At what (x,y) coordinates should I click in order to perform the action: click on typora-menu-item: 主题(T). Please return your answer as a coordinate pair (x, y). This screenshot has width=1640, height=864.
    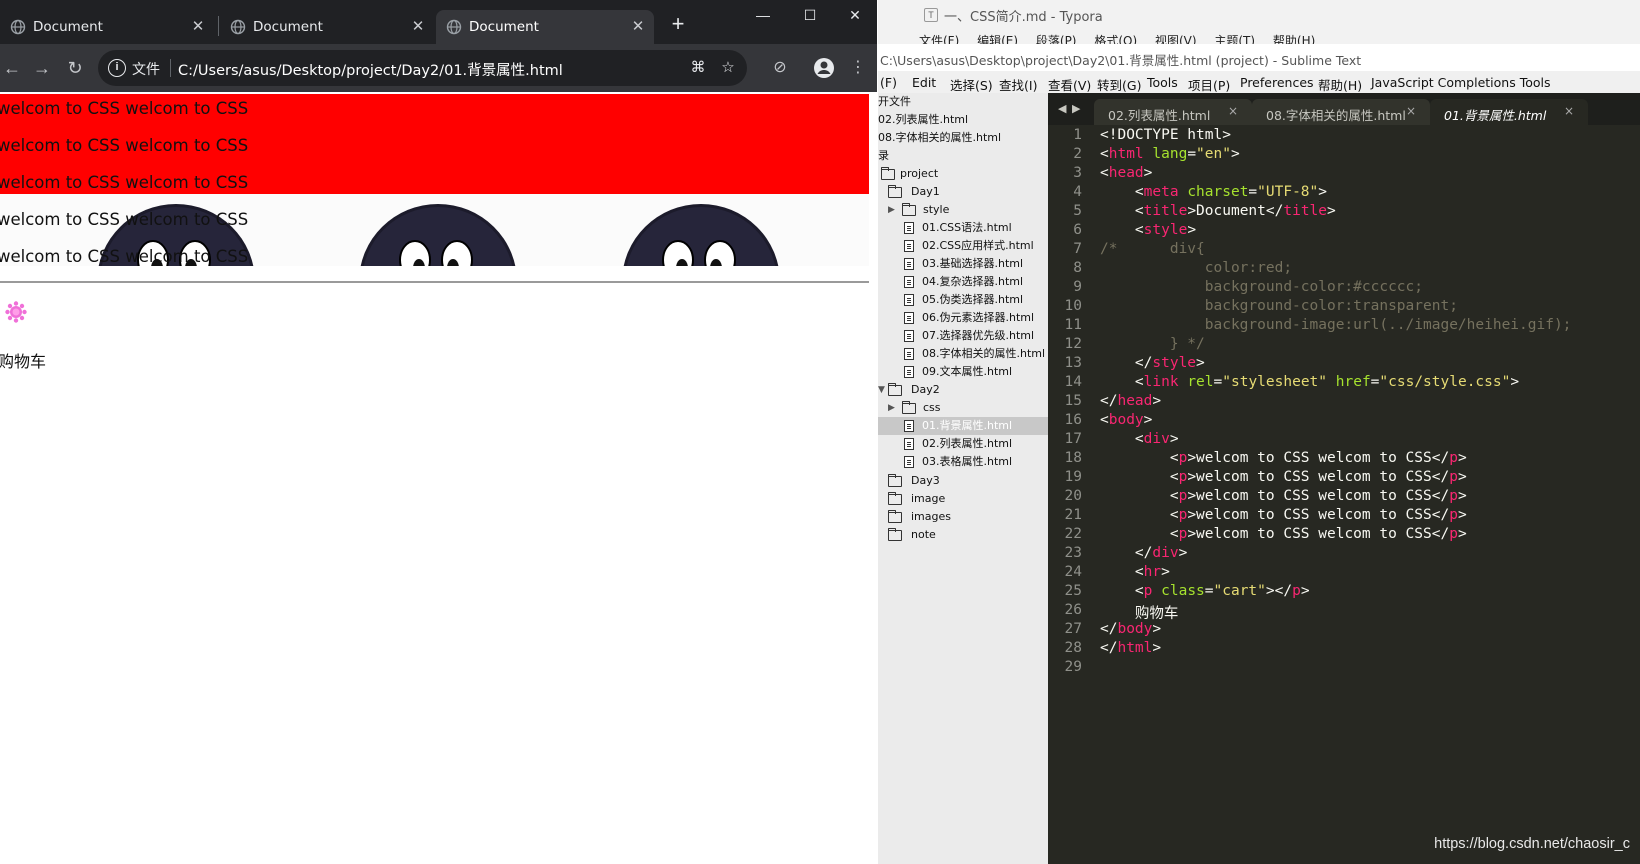
    Looking at the image, I should click on (1234, 39).